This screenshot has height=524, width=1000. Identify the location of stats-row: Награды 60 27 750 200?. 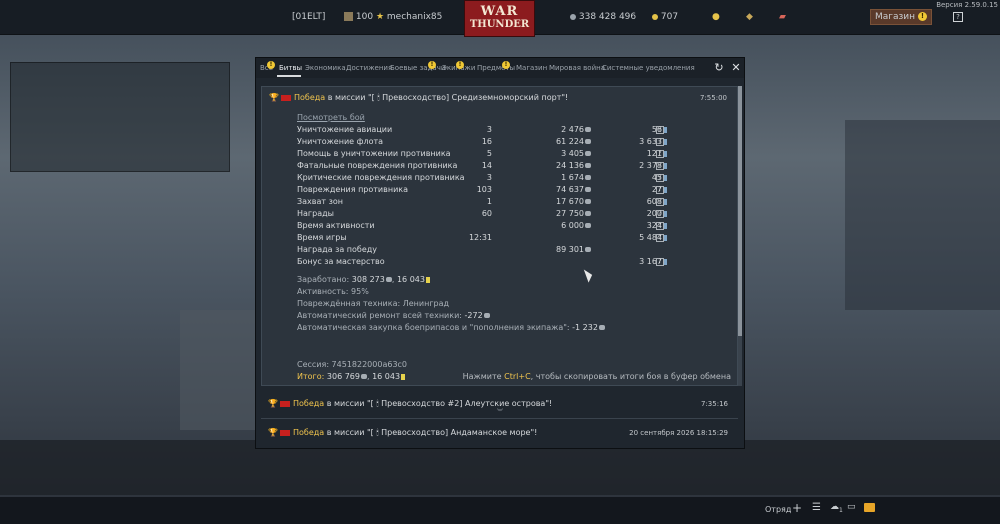
(482, 215).